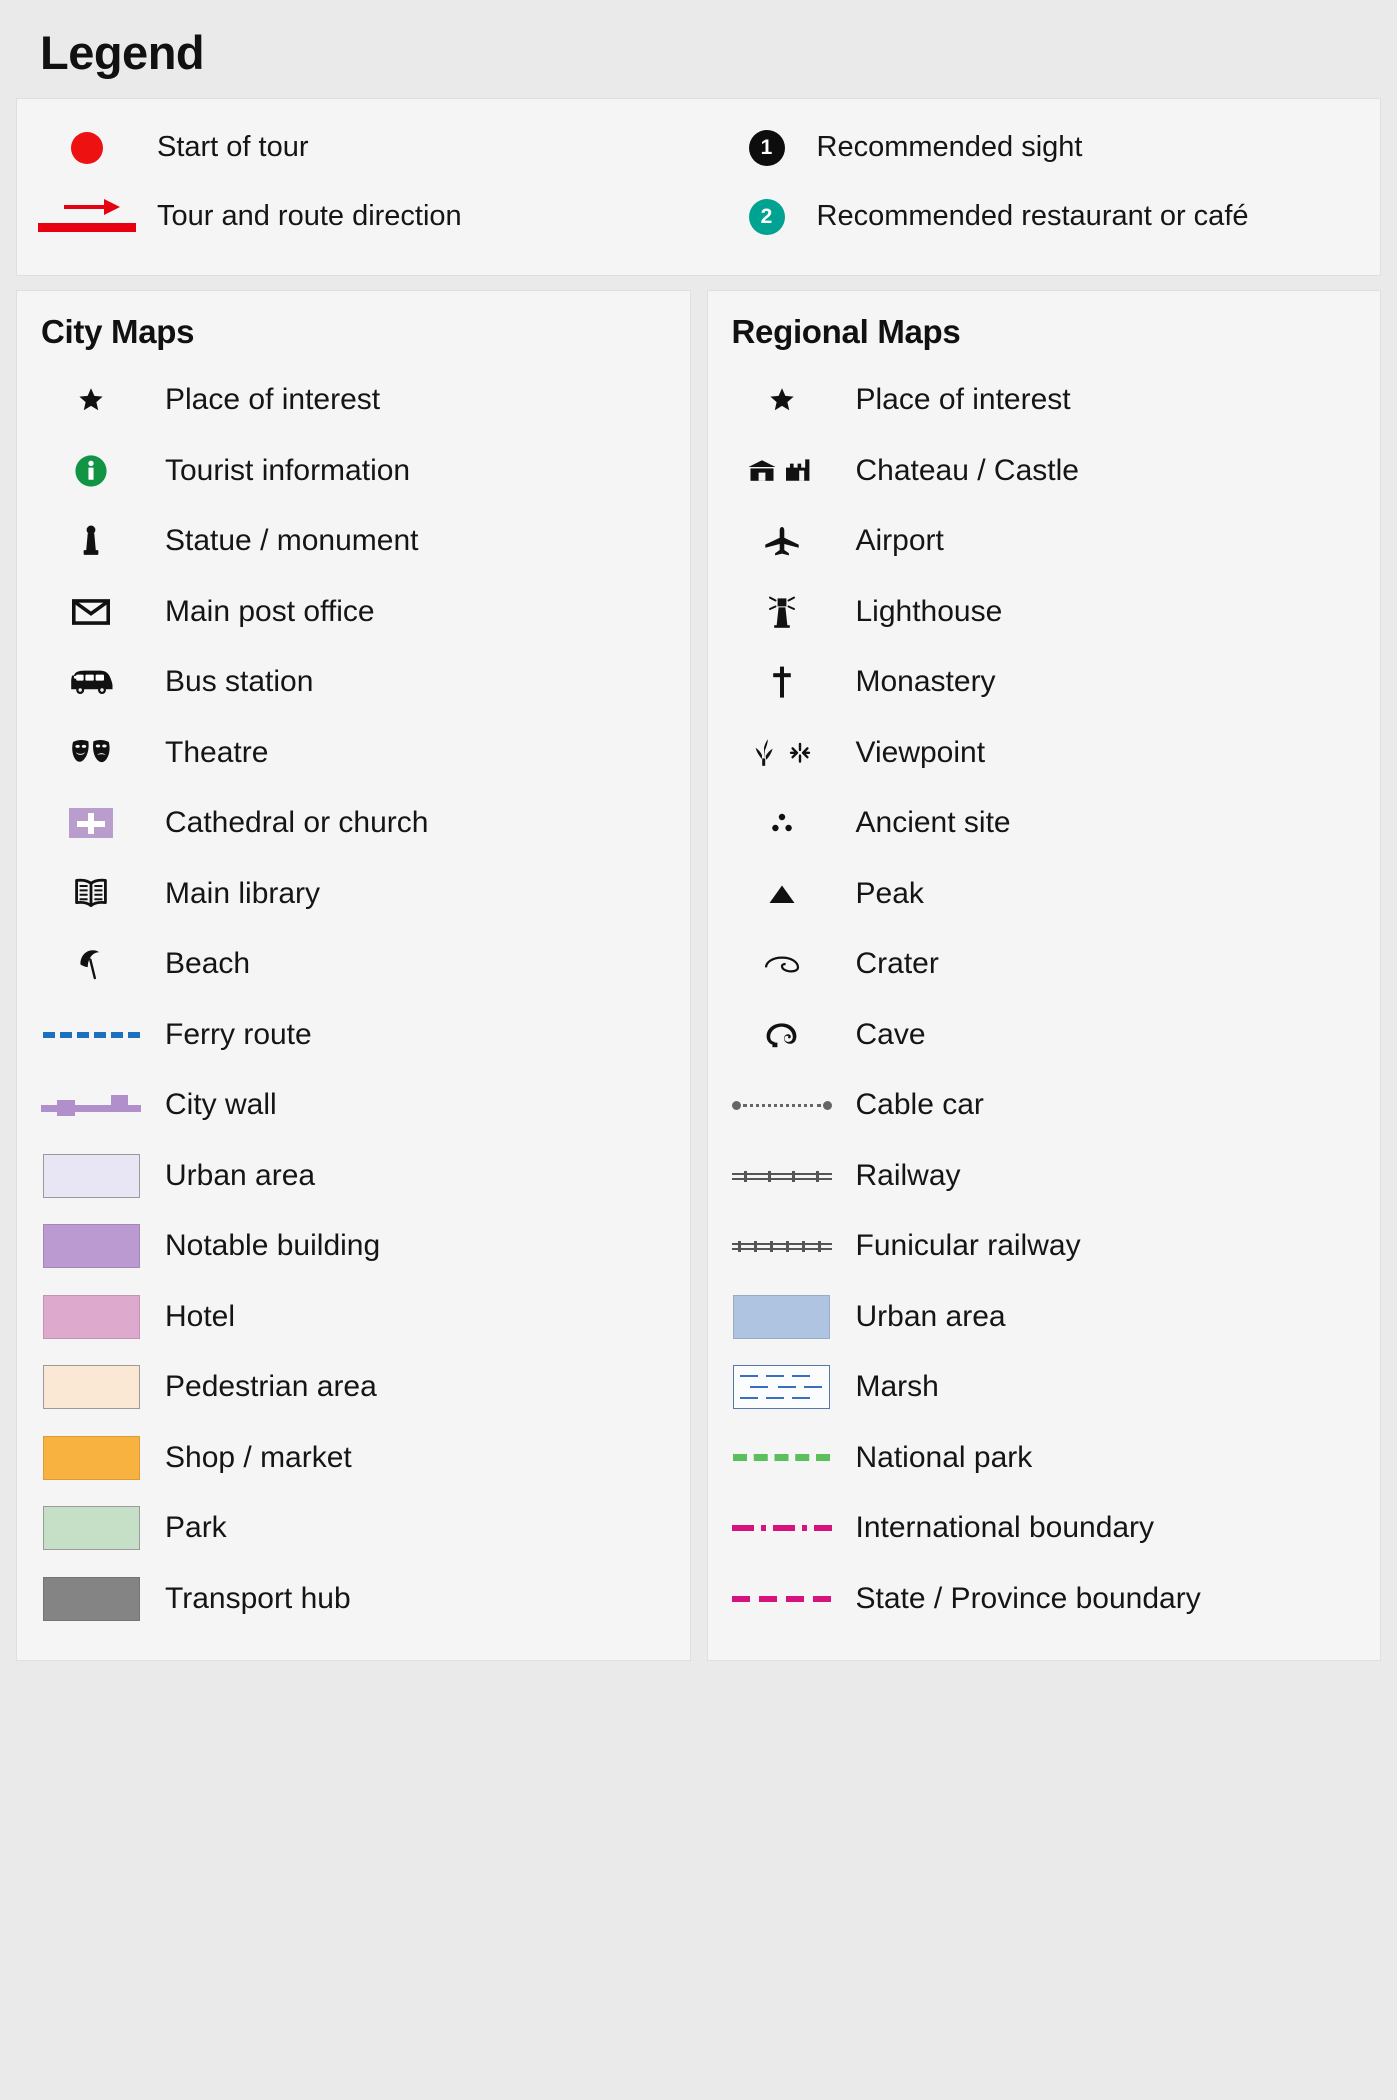 Image resolution: width=1397 pixels, height=2100 pixels. I want to click on page-title: Legend, so click(122, 52).